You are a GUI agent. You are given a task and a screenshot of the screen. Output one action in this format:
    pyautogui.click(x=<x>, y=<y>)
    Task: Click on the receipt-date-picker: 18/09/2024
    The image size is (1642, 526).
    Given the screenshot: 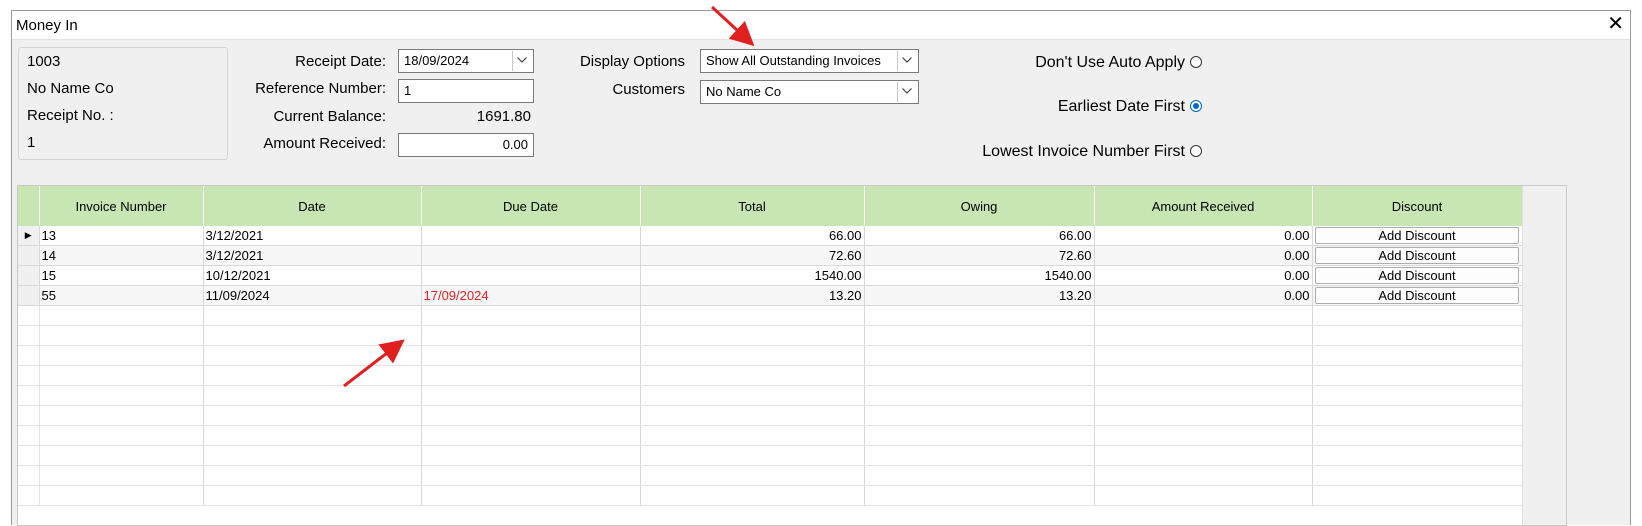 What is the action you would take?
    pyautogui.click(x=466, y=61)
    